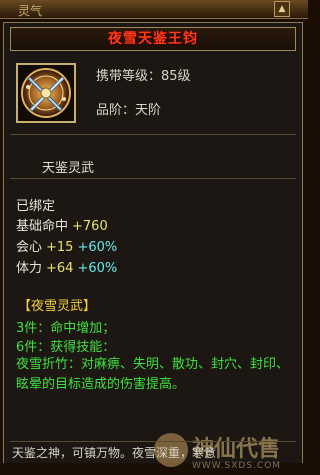 Image resolution: width=320 pixels, height=475 pixels. I want to click on stat-name: 会心, so click(29, 247).